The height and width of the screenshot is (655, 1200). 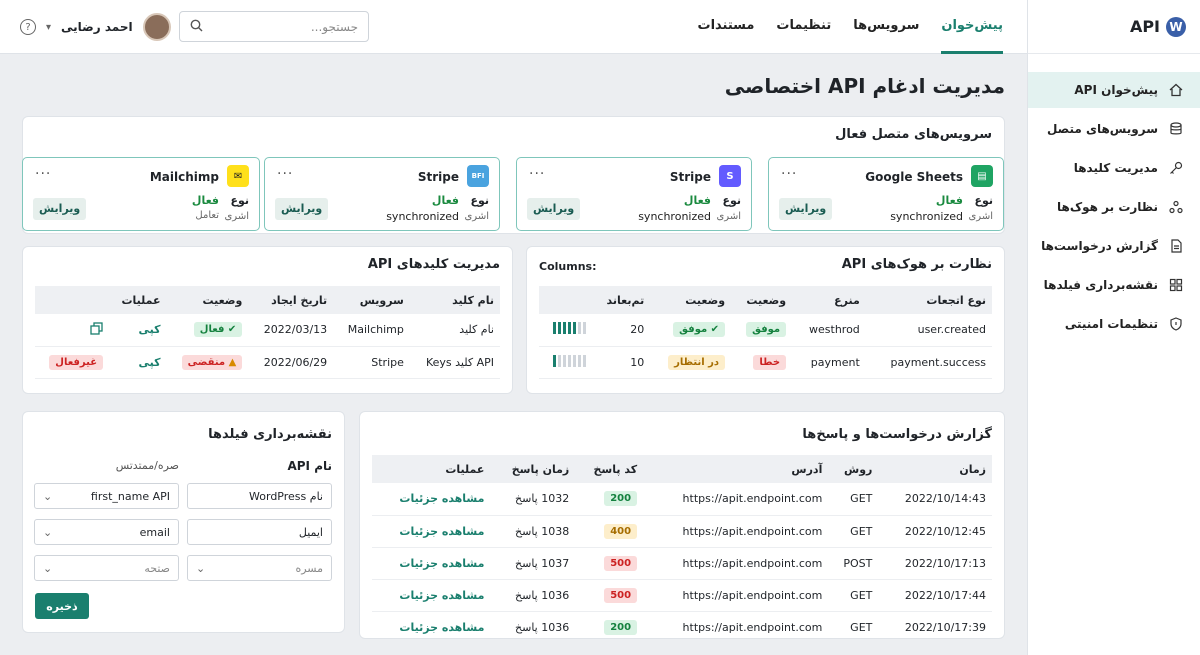 I want to click on status-badge: در انتظار, so click(x=697, y=362).